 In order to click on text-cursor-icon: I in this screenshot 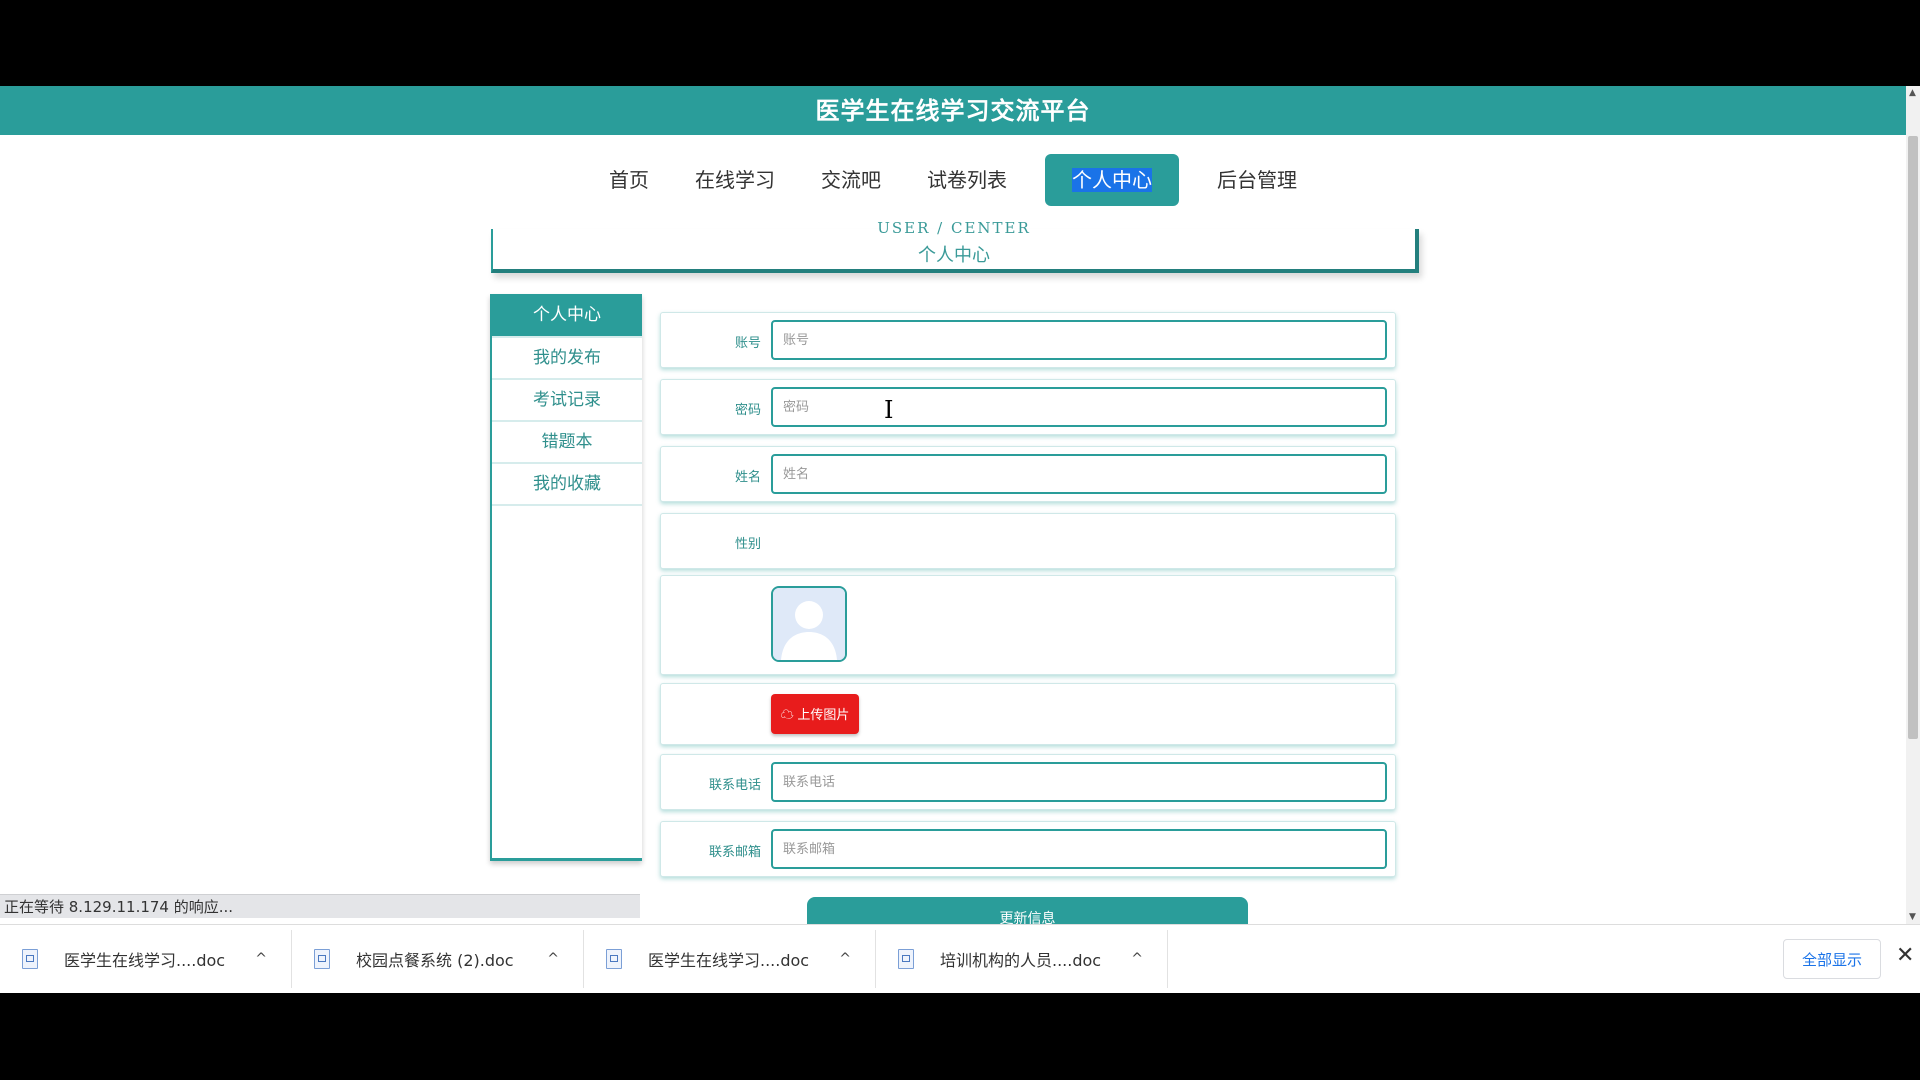, I will do `click(889, 410)`.